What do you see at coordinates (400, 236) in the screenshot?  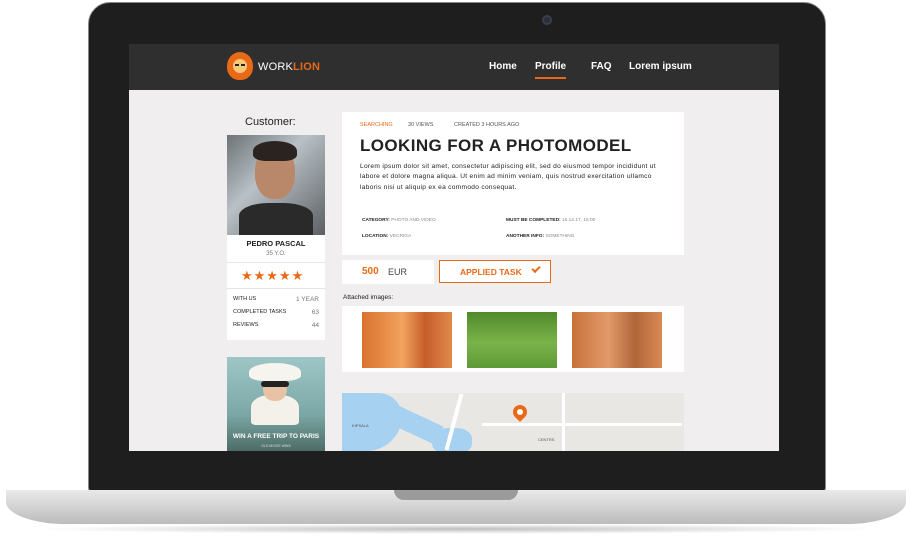 I see `location-value: VECRIGA` at bounding box center [400, 236].